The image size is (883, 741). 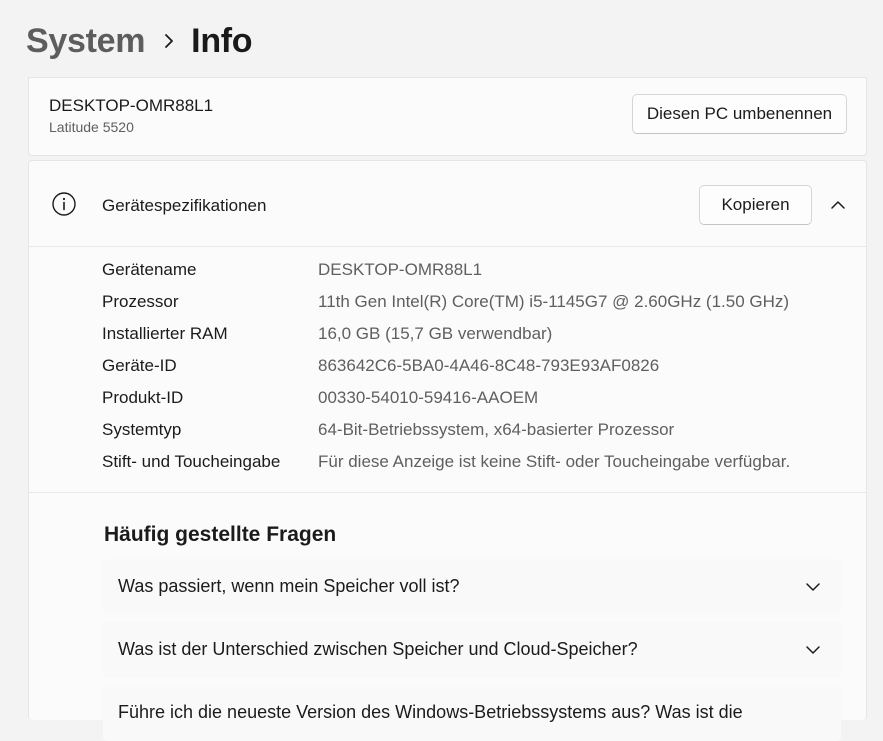 I want to click on rename-pc-button: Diesen PC umbenennen, so click(x=739, y=114).